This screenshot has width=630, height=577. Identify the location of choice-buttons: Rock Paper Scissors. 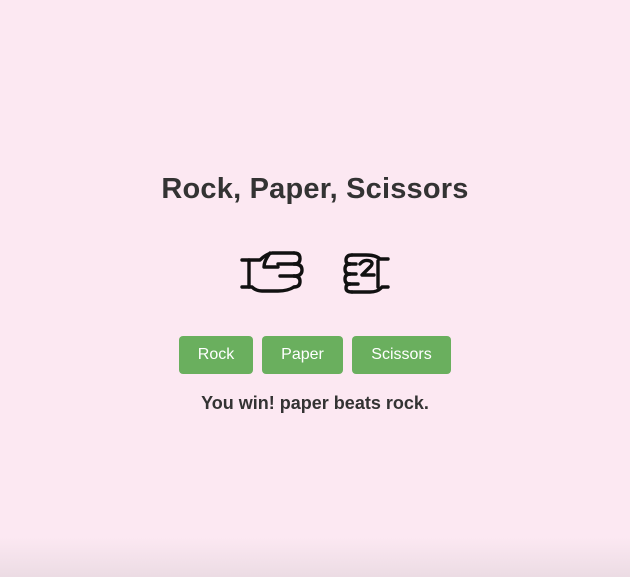
(315, 355).